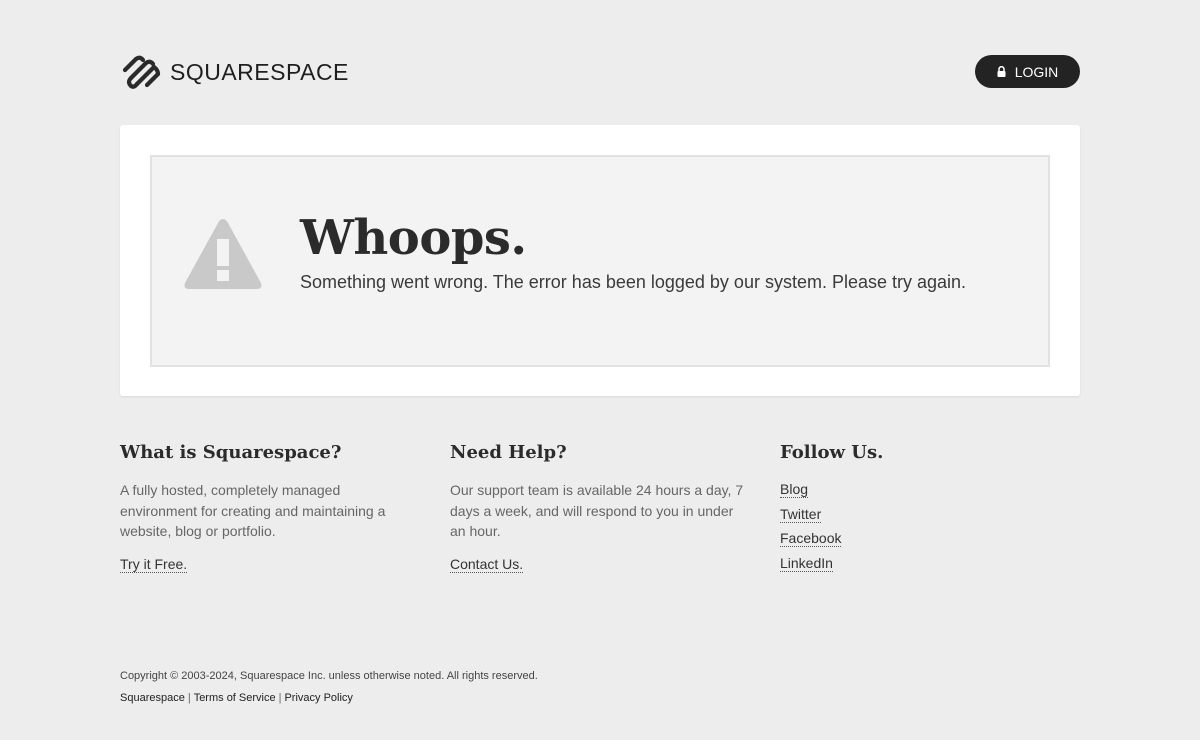 The width and height of the screenshot is (1200, 740). I want to click on login-label: LOGIN, so click(1036, 71).